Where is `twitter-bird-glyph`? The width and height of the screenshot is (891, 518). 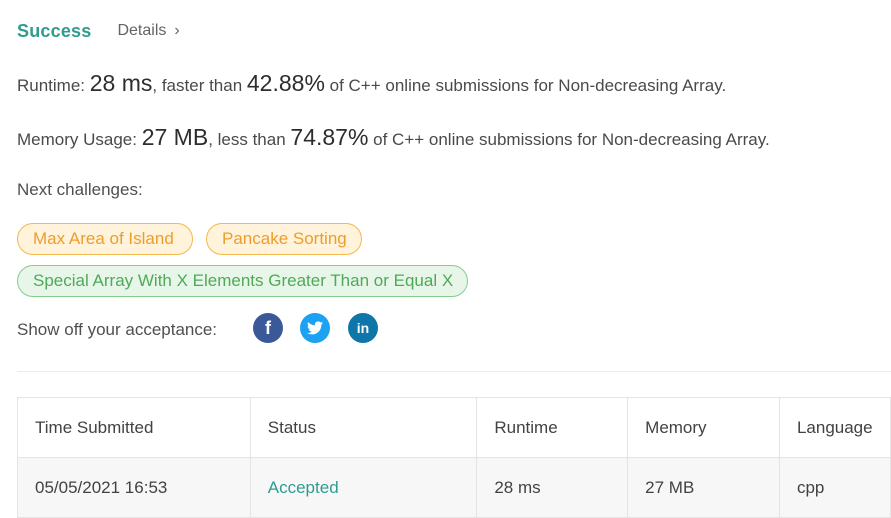 twitter-bird-glyph is located at coordinates (315, 328).